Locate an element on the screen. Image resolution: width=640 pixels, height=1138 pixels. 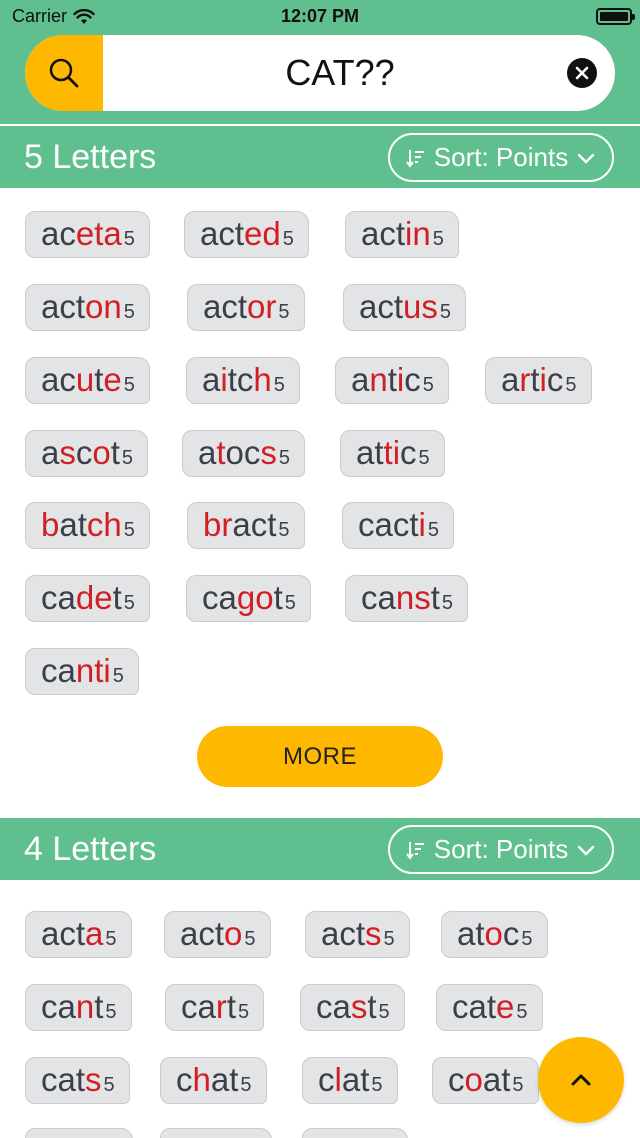
word-chip: acto 5 is located at coordinates (217, 934).